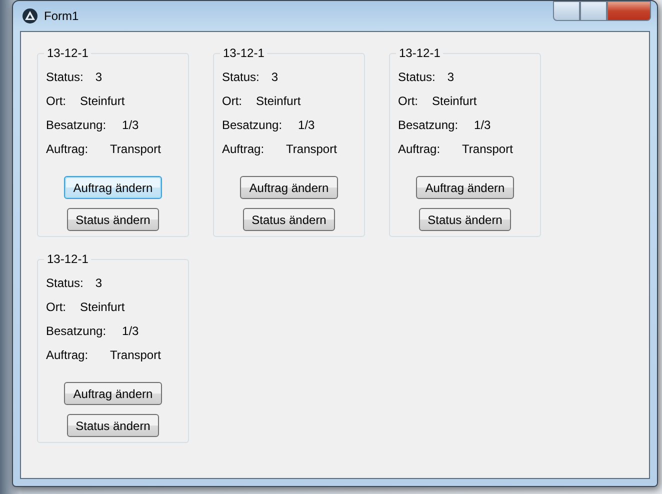 This screenshot has height=494, width=662. Describe the element at coordinates (593, 11) in the screenshot. I see `maximize-button` at that location.